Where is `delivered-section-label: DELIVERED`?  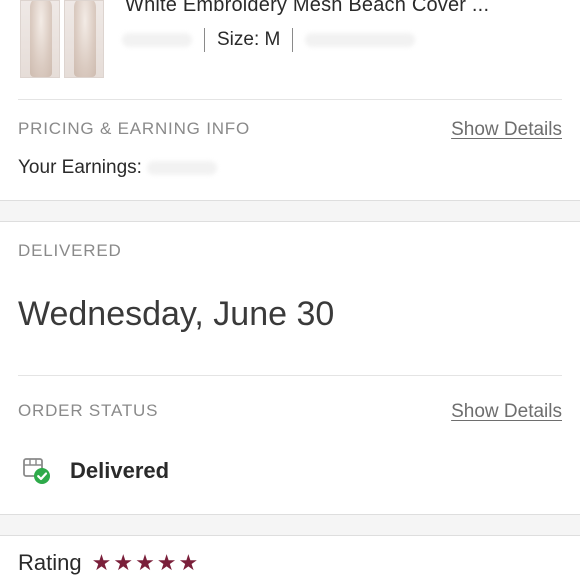
delivered-section-label: DELIVERED is located at coordinates (70, 250).